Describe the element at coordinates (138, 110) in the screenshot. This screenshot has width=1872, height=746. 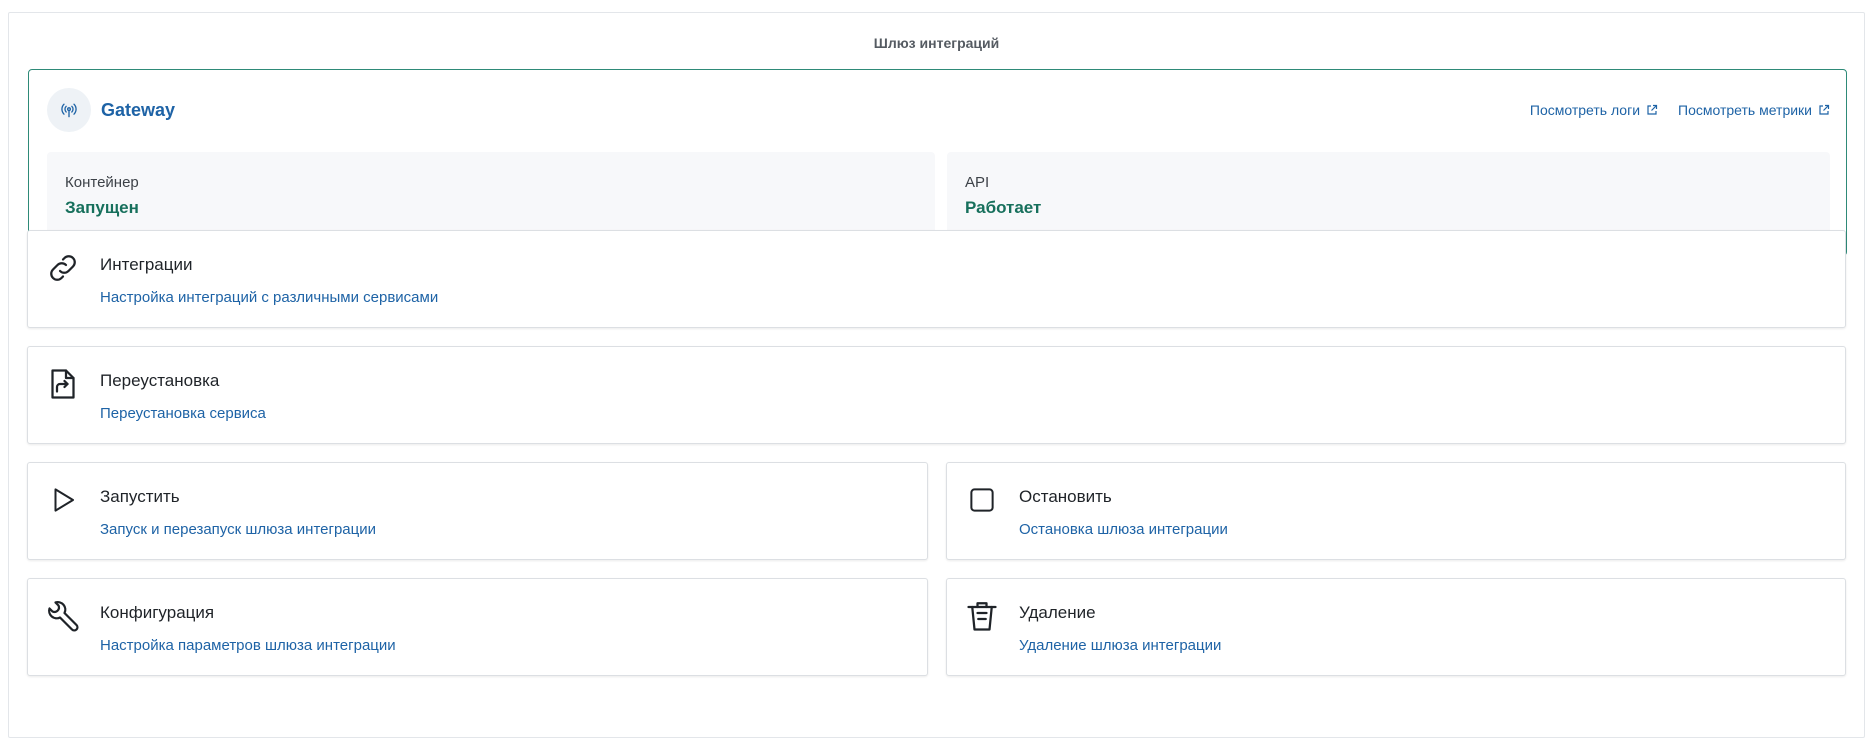
I see `gateway-name: Gateway` at that location.